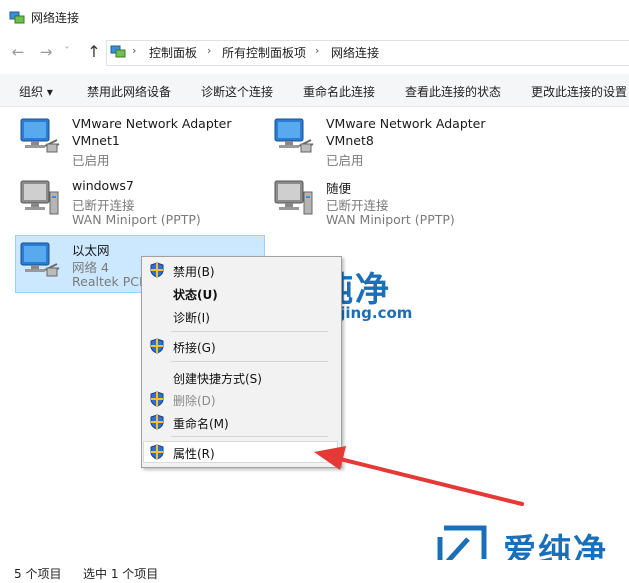 The width and height of the screenshot is (629, 583). Describe the element at coordinates (191, 318) in the screenshot. I see `menu-label: 诊断(I)` at that location.